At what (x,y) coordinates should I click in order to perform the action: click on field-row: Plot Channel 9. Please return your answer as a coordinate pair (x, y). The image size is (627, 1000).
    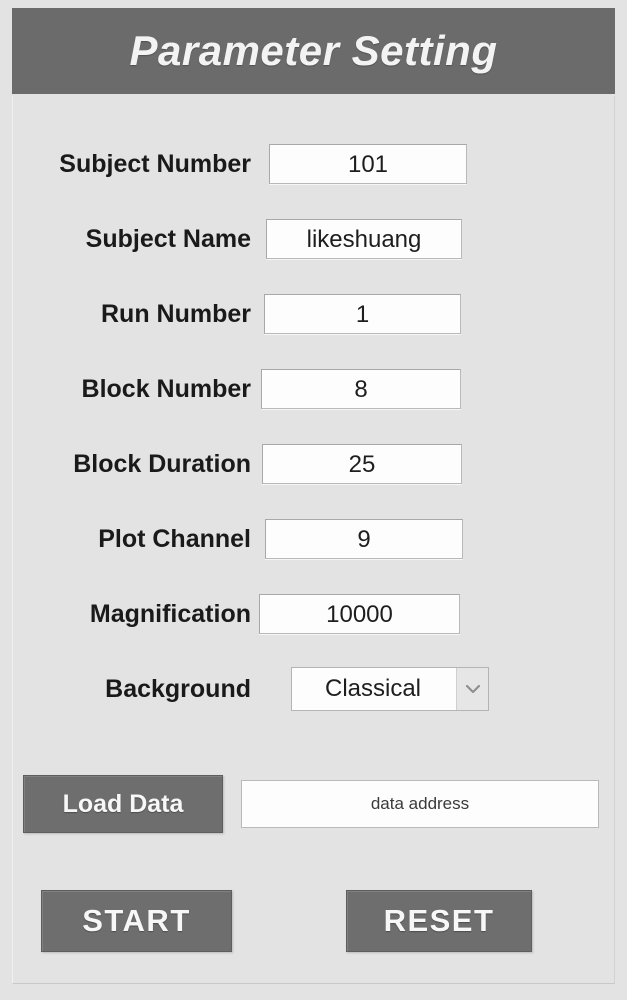
    Looking at the image, I should click on (314, 539).